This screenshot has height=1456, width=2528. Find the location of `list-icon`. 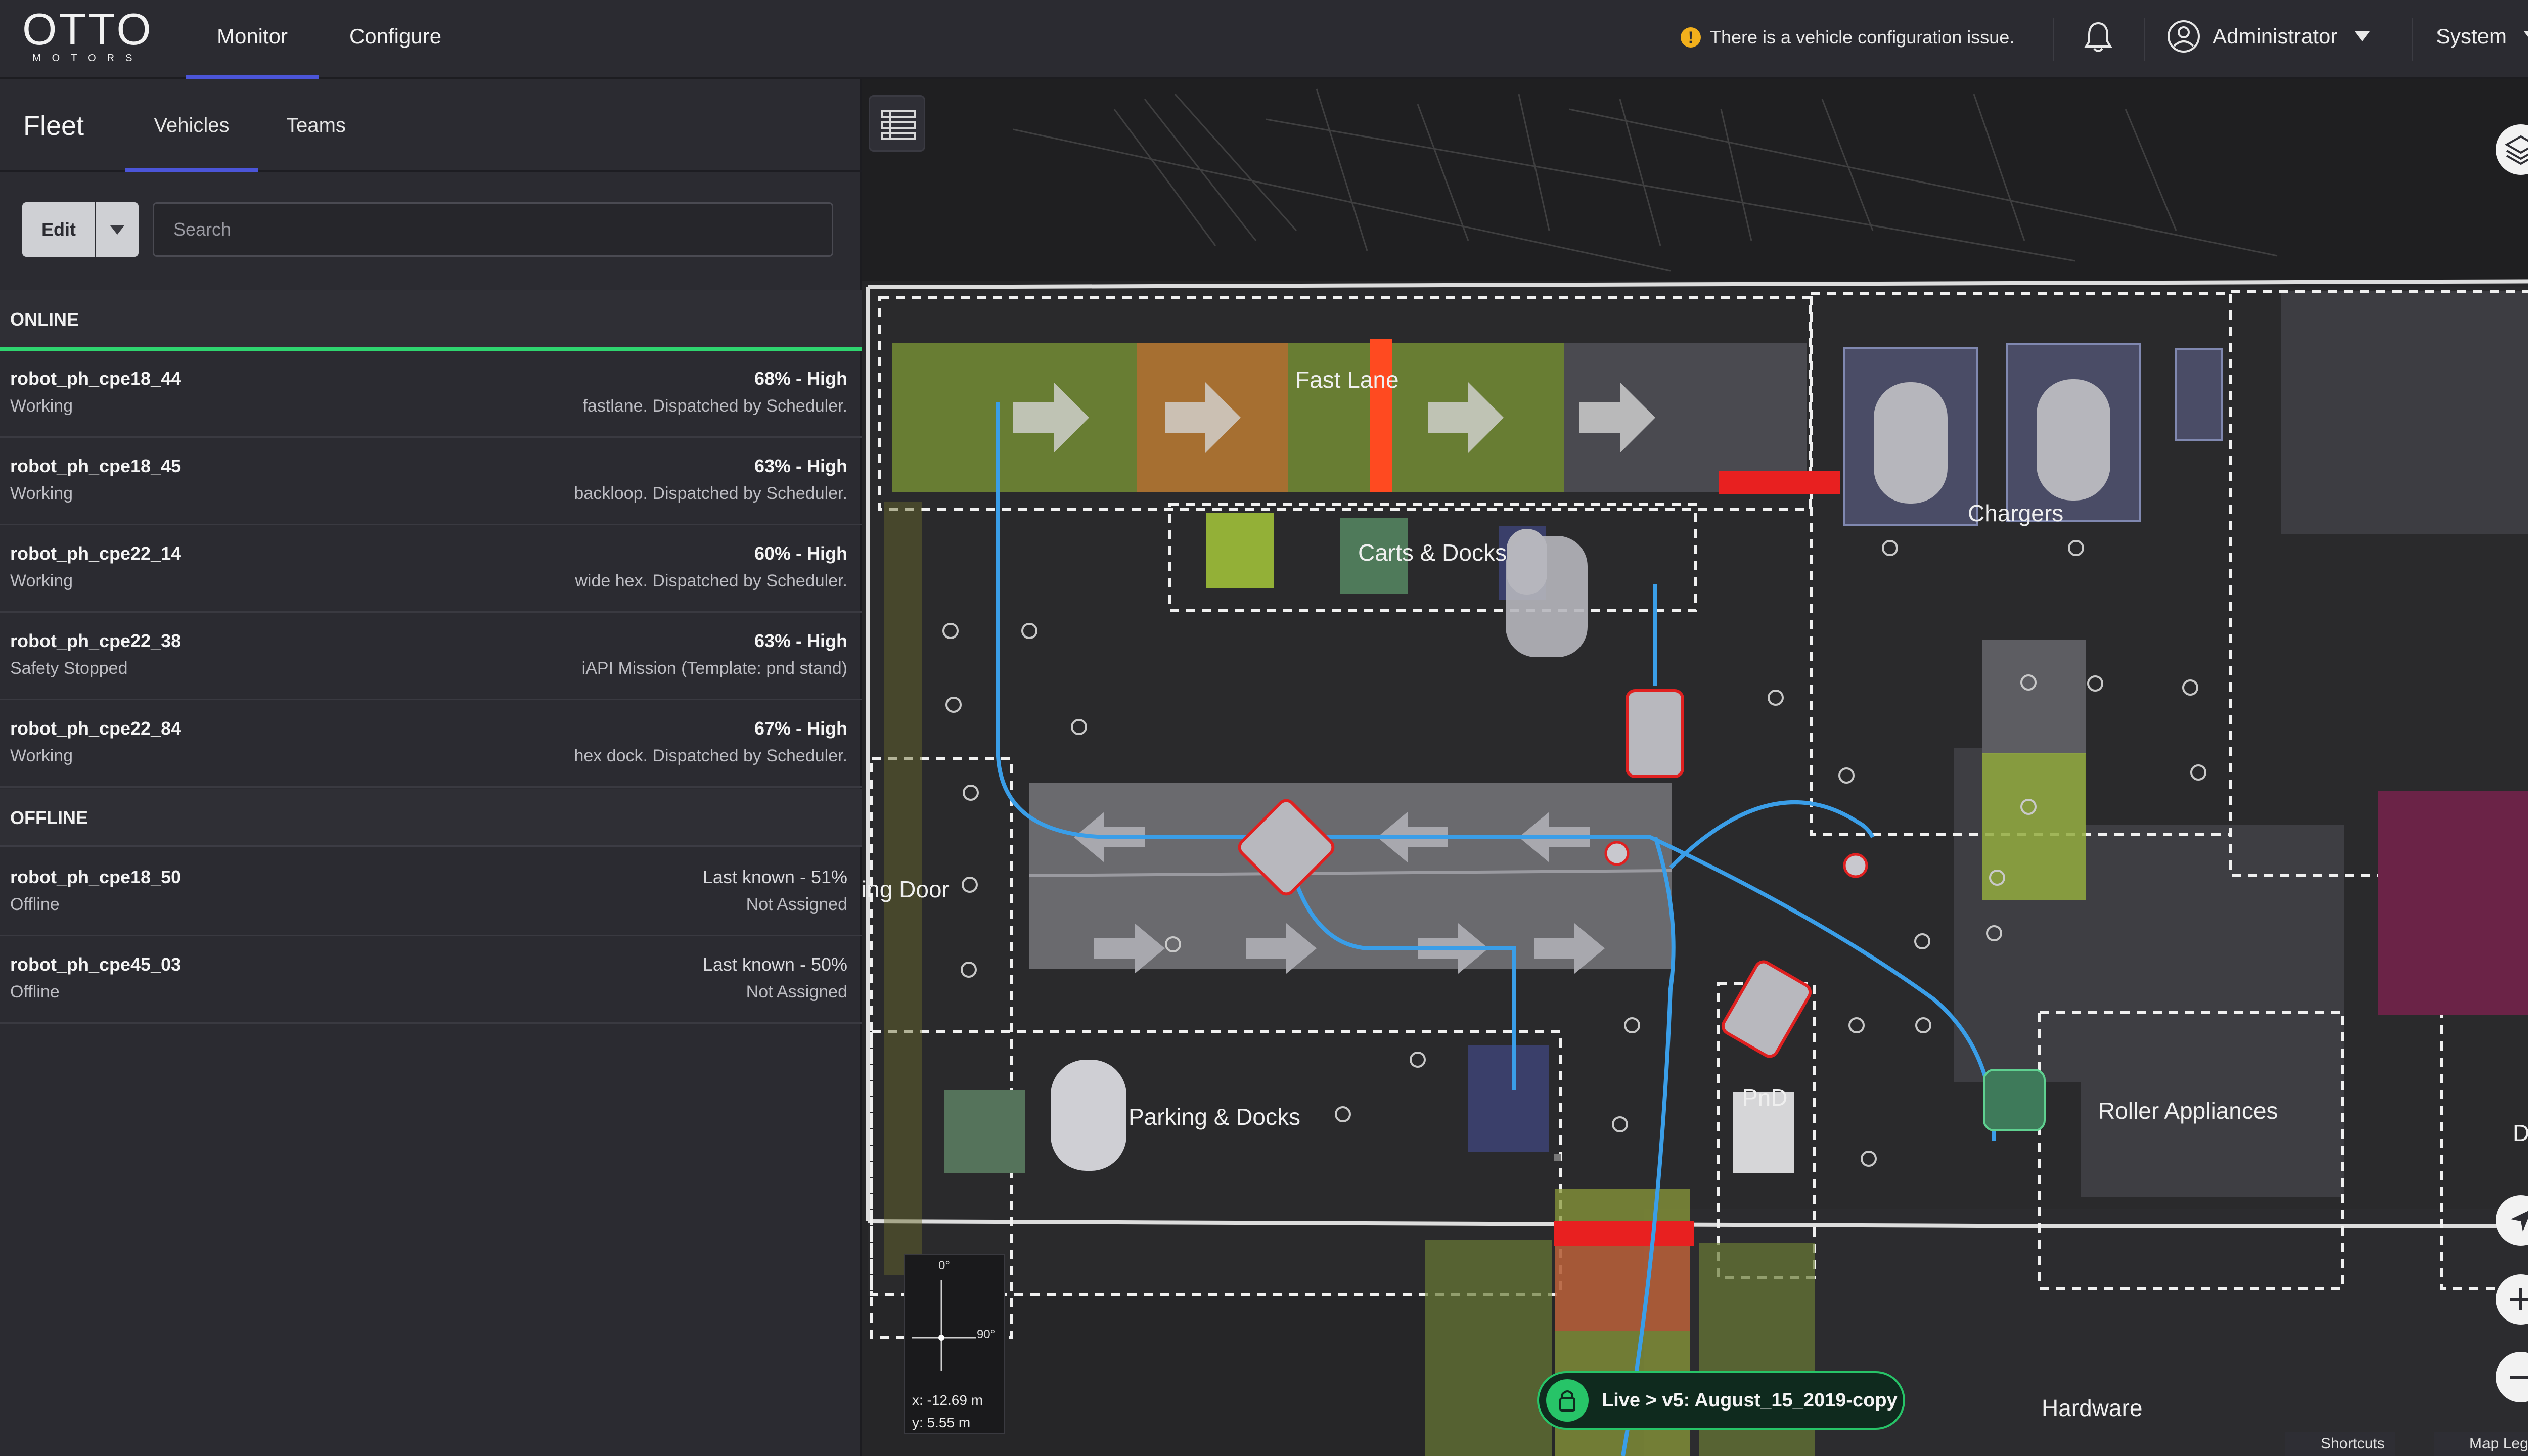

list-icon is located at coordinates (899, 125).